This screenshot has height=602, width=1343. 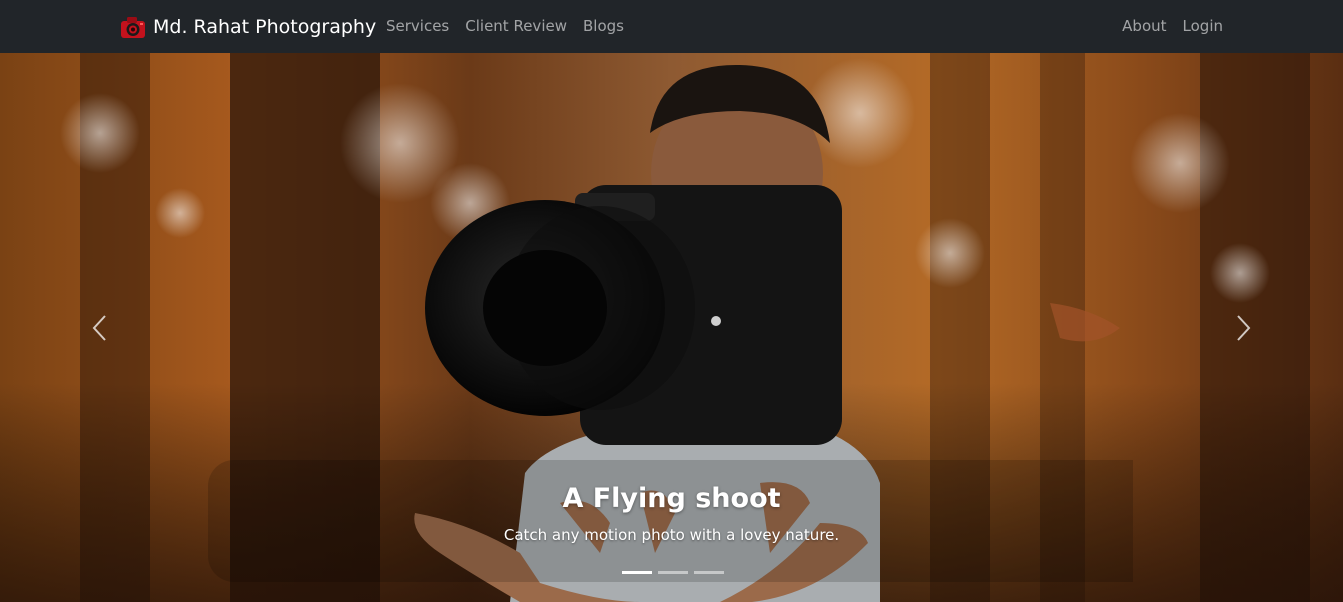 I want to click on carousel-prev-button, so click(x=100, y=327).